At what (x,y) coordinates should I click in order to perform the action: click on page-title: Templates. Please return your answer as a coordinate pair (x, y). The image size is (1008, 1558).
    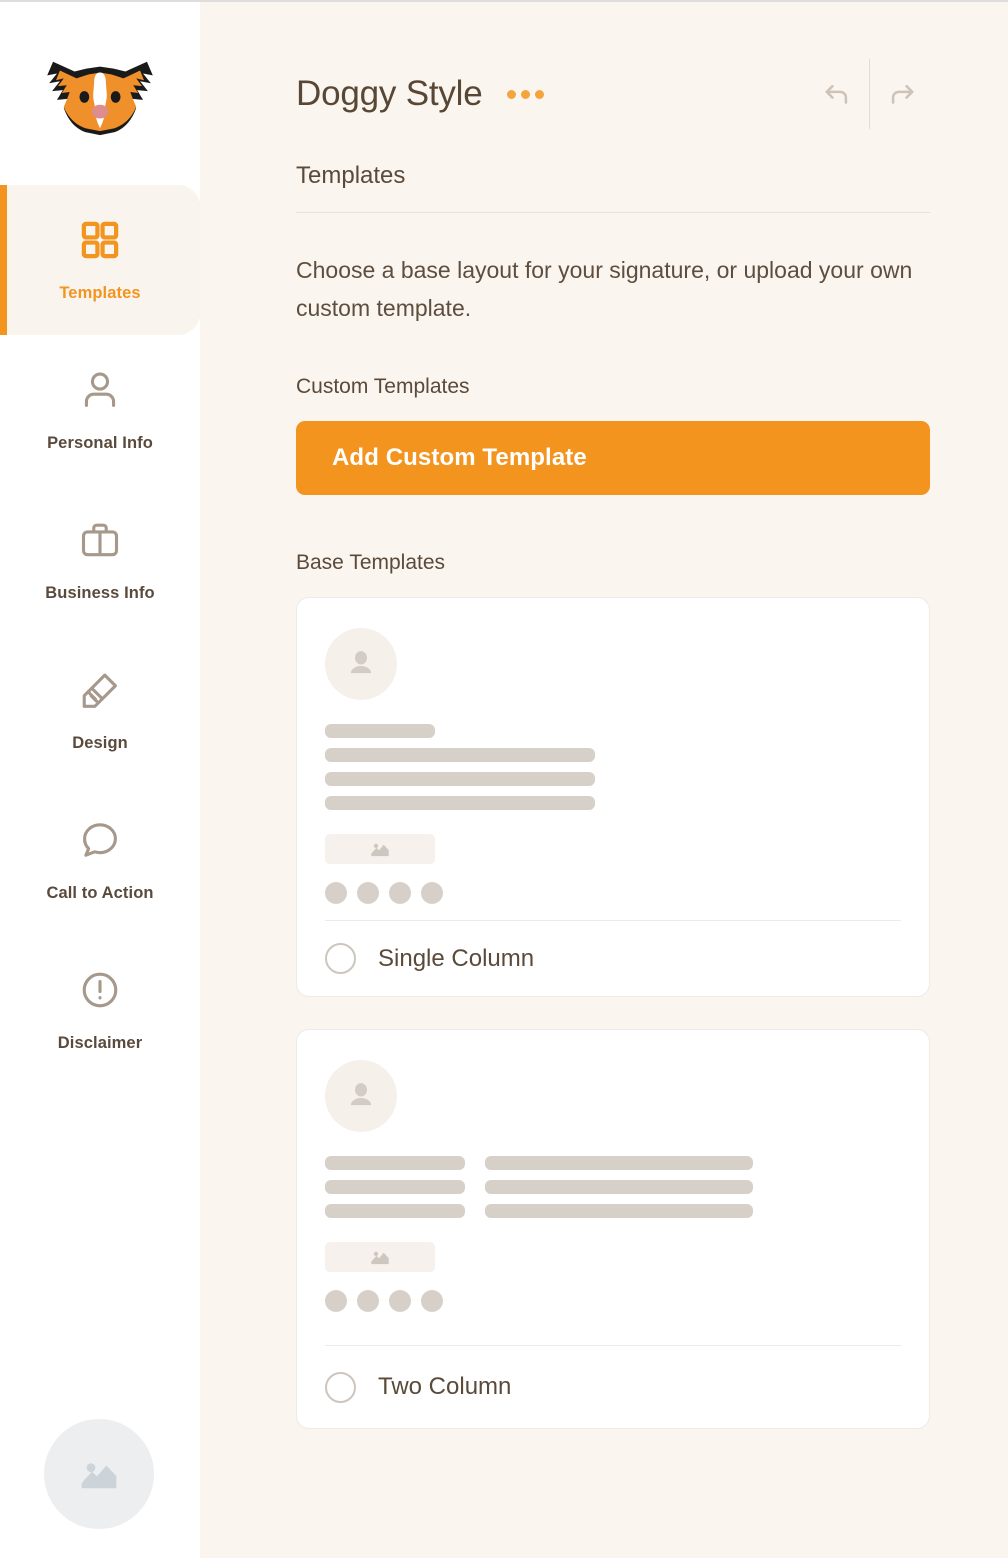
    Looking at the image, I should click on (351, 175).